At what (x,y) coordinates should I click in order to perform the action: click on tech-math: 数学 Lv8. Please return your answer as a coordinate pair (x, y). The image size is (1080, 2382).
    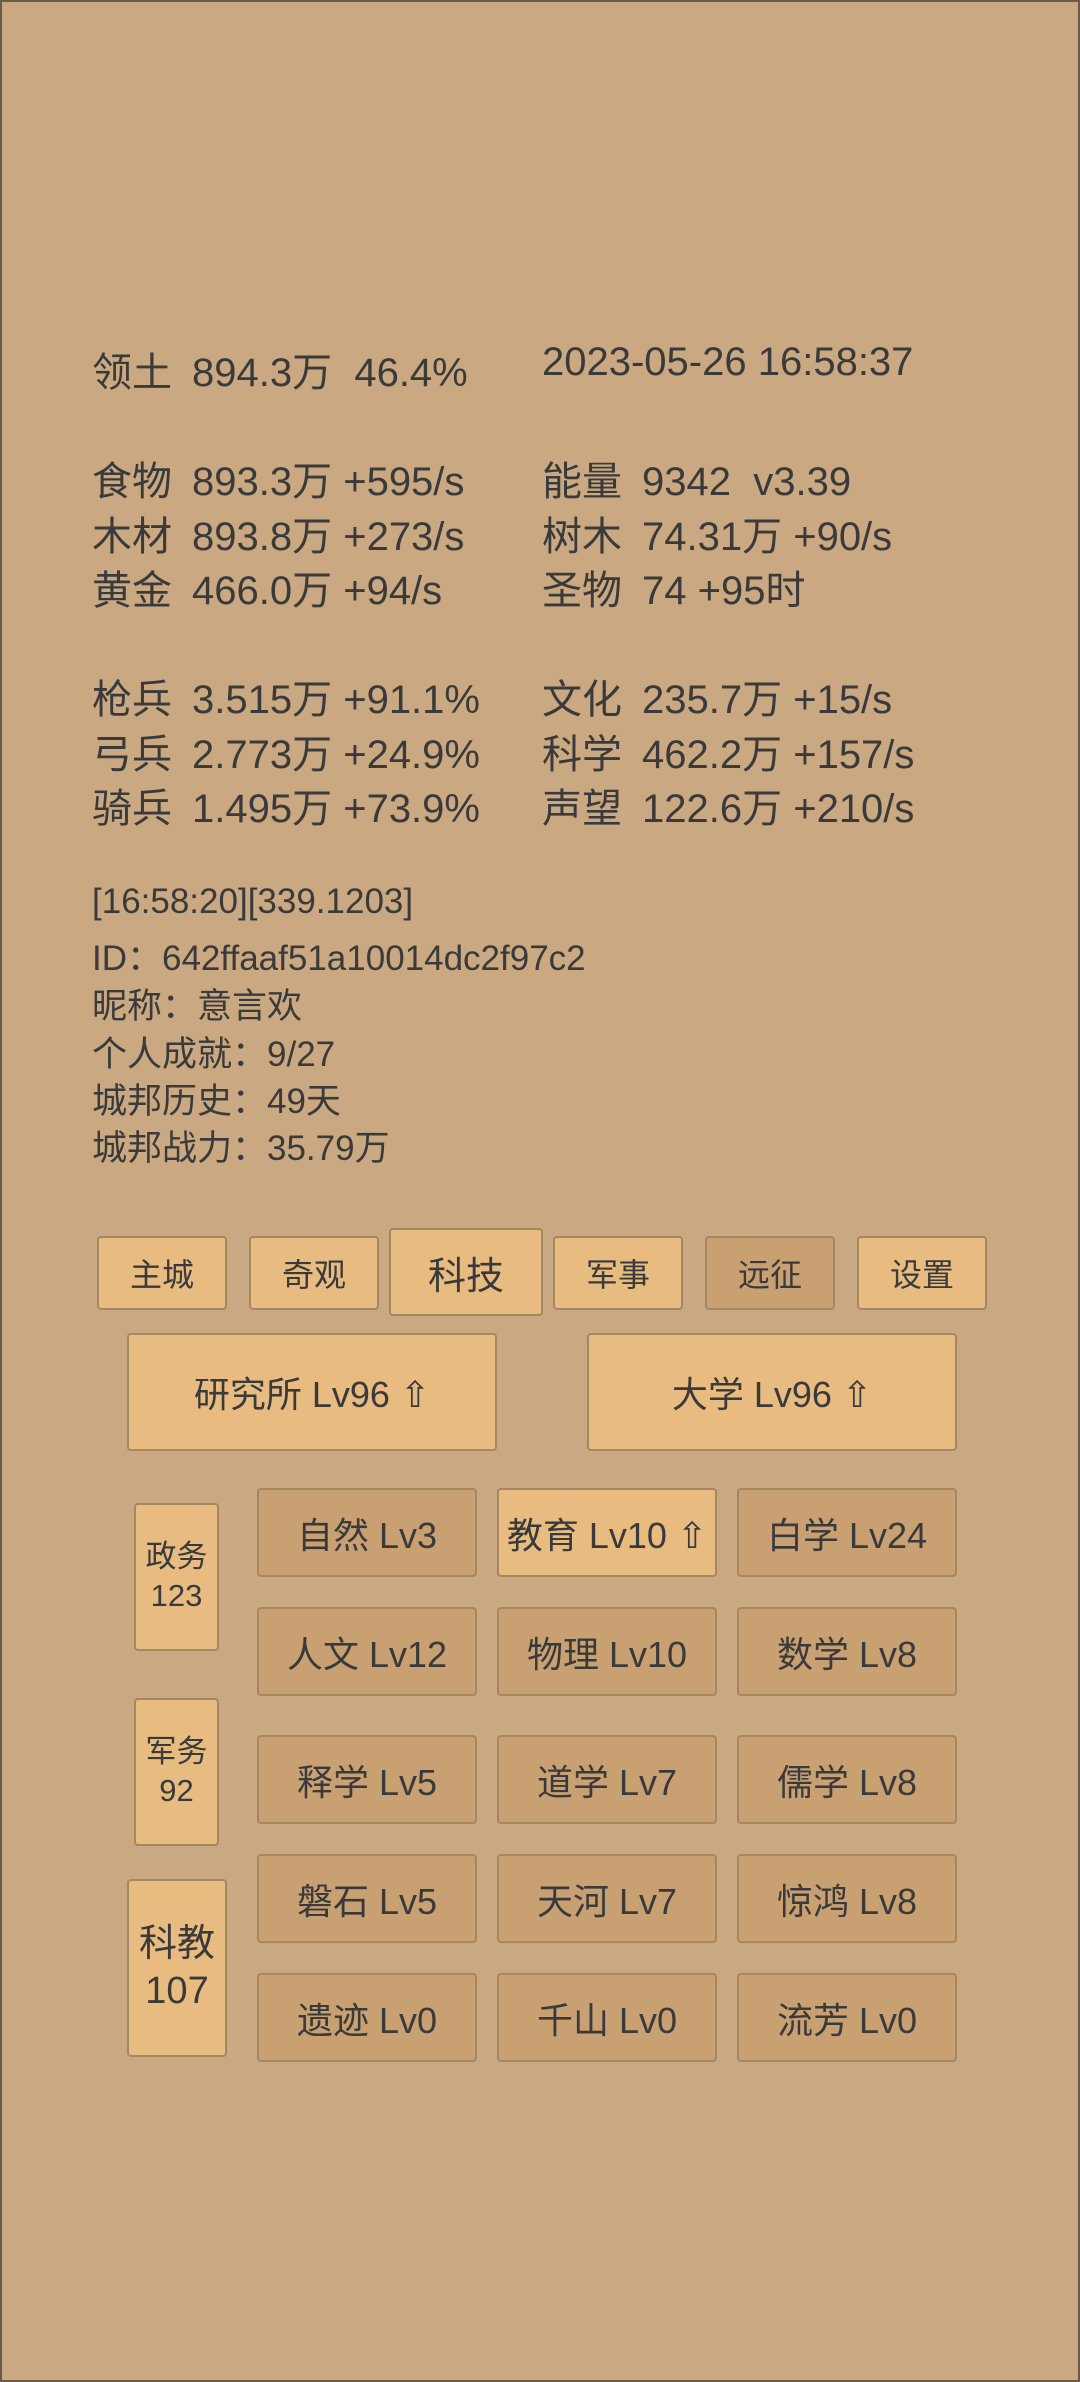
    Looking at the image, I should click on (847, 1651).